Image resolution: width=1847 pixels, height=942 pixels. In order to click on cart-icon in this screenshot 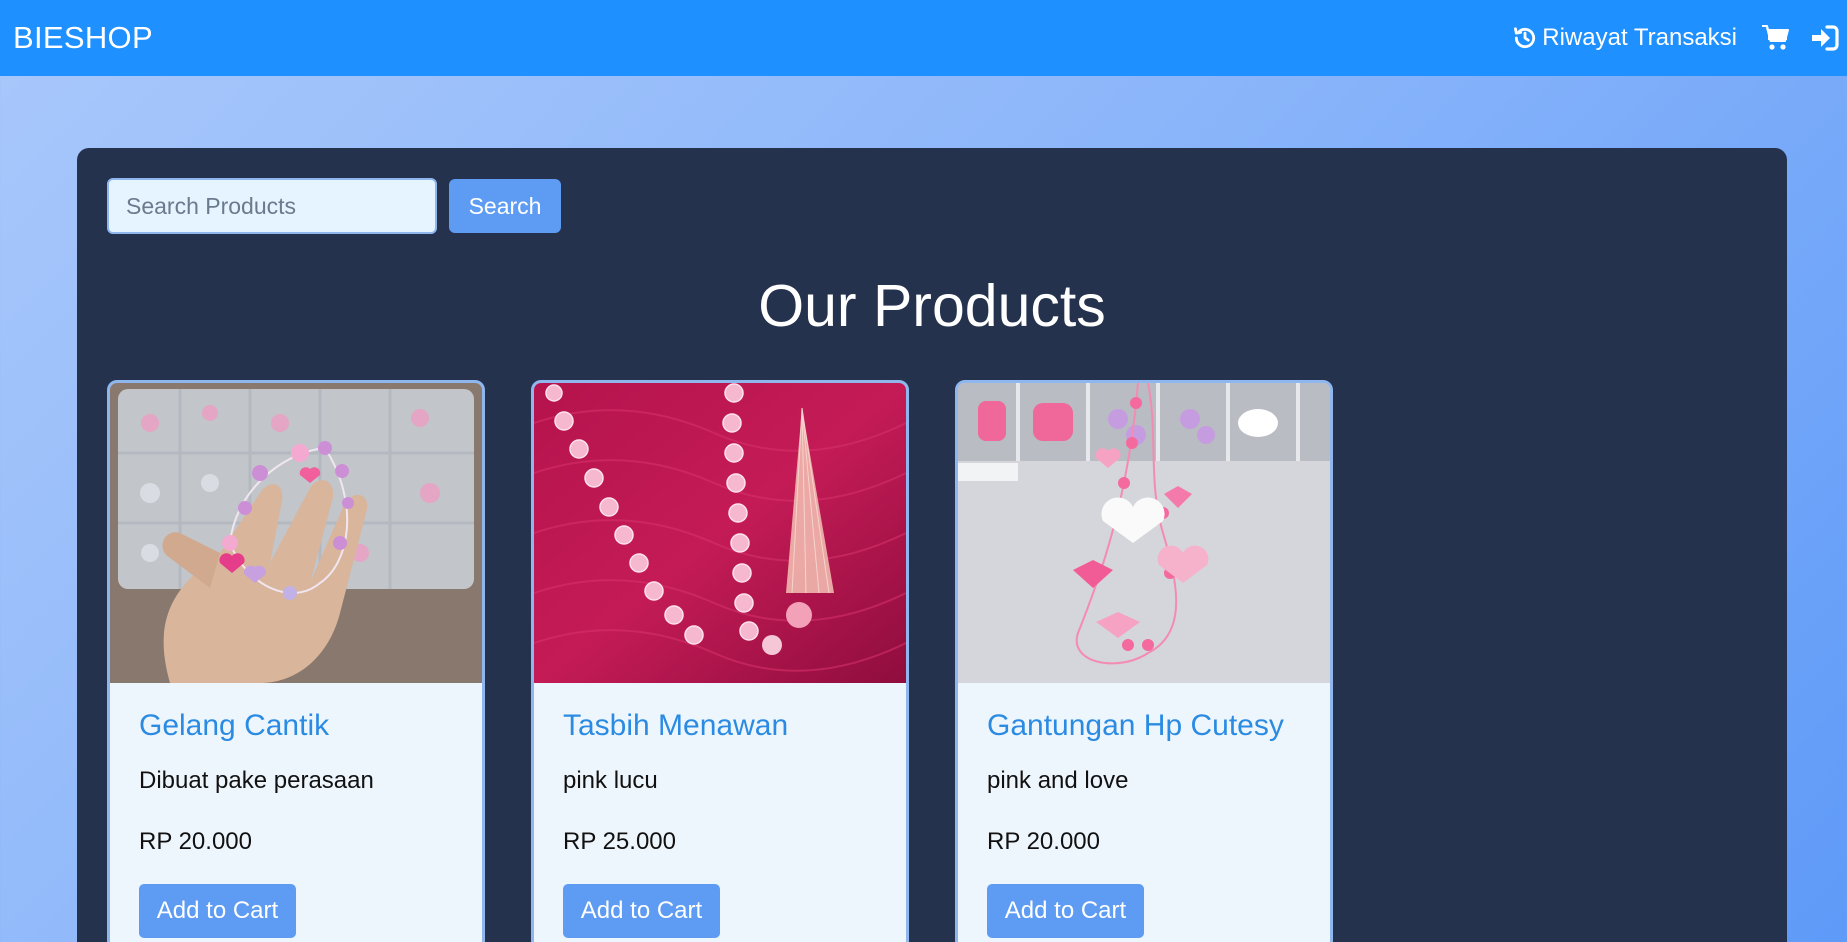, I will do `click(1776, 38)`.